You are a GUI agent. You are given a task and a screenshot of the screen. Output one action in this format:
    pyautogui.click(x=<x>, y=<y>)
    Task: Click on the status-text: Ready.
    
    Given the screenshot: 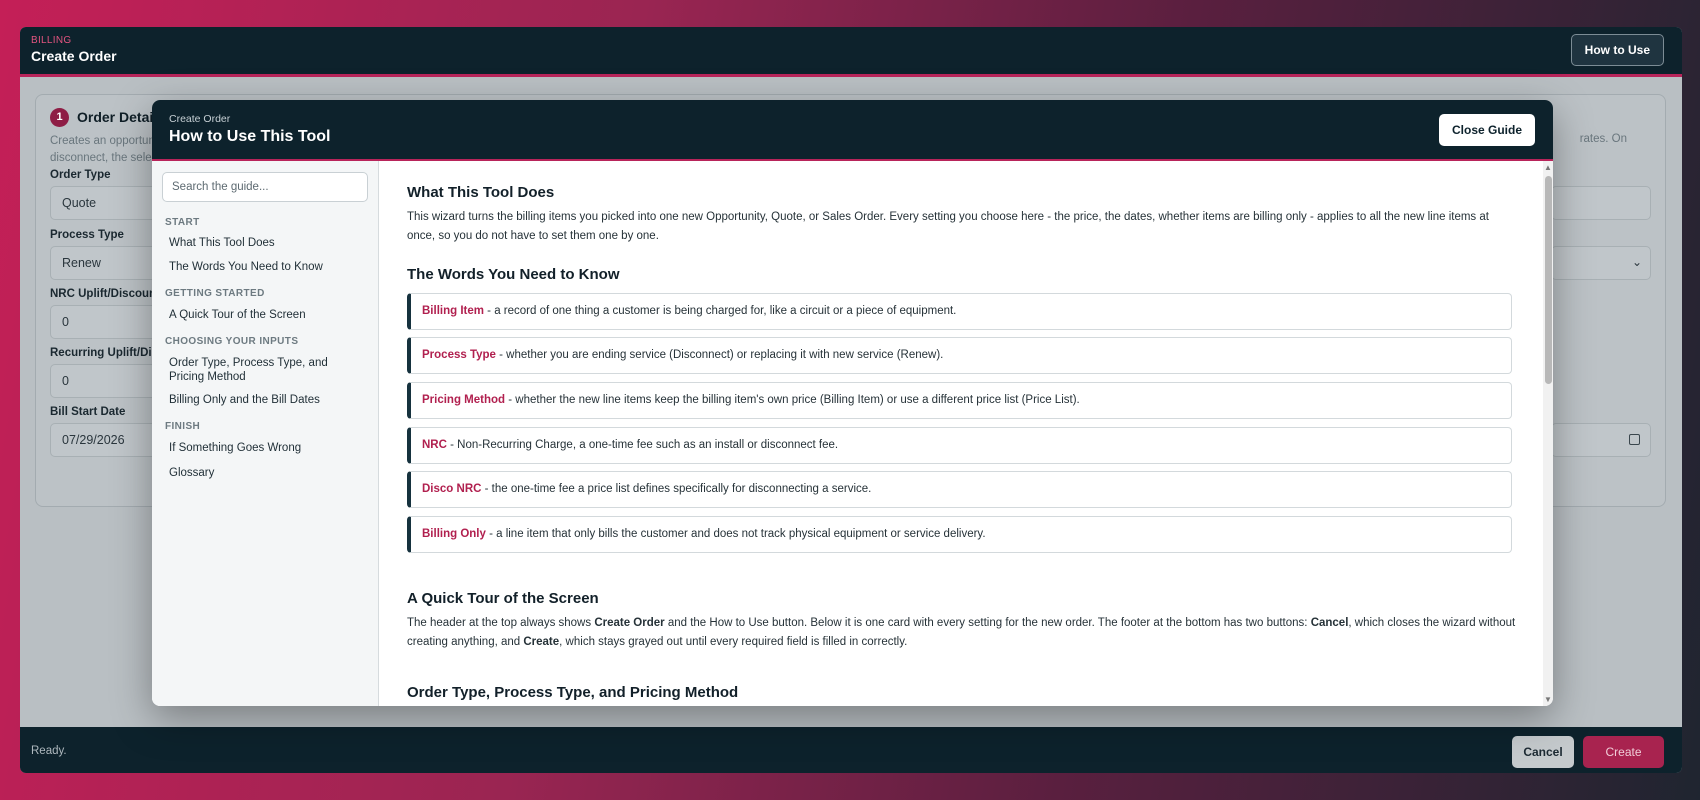 What is the action you would take?
    pyautogui.click(x=49, y=751)
    